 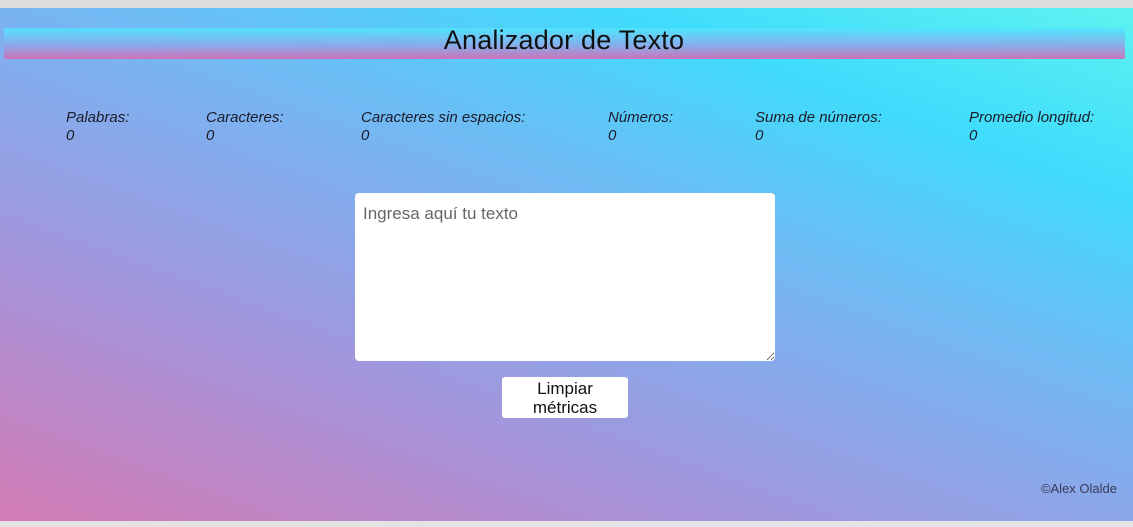 I want to click on metric-characters: Caracteres: 0, so click(x=245, y=127).